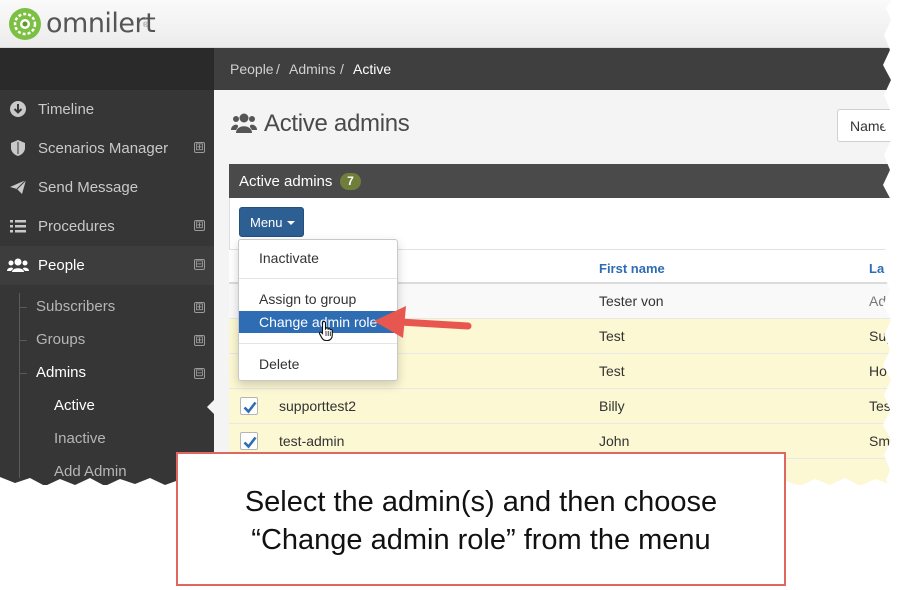 The width and height of the screenshot is (905, 590). What do you see at coordinates (614, 441) in the screenshot?
I see `first-name-cell: John` at bounding box center [614, 441].